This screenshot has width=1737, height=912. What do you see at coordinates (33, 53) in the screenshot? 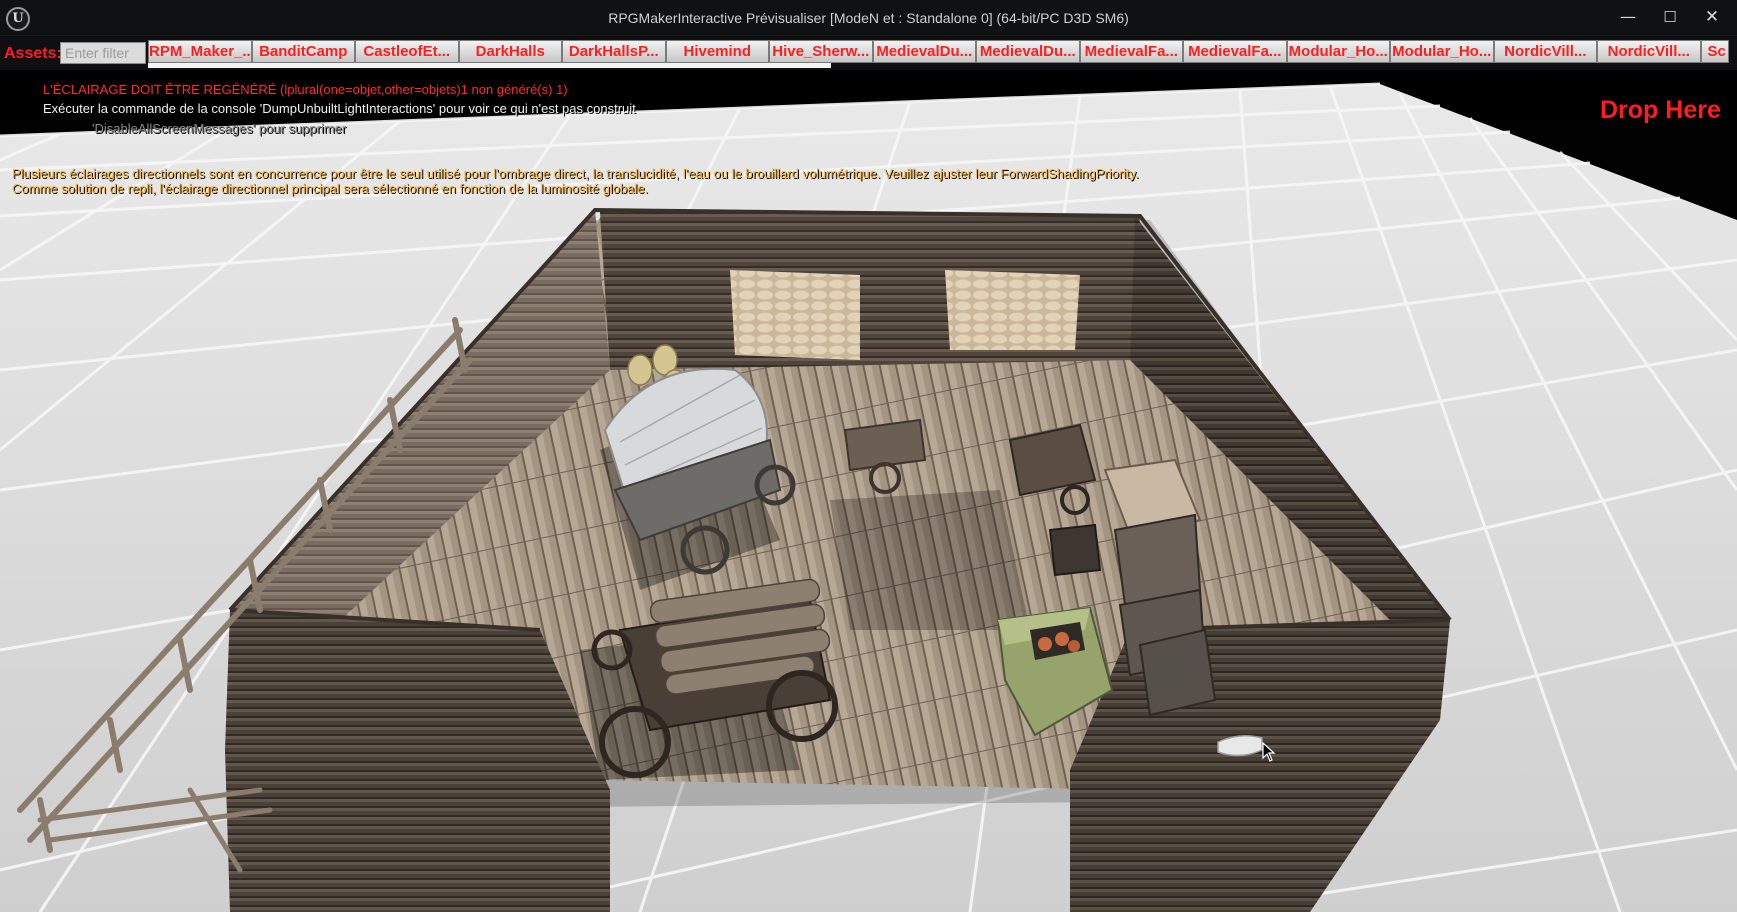
I see `assets-label: Assets:` at bounding box center [33, 53].